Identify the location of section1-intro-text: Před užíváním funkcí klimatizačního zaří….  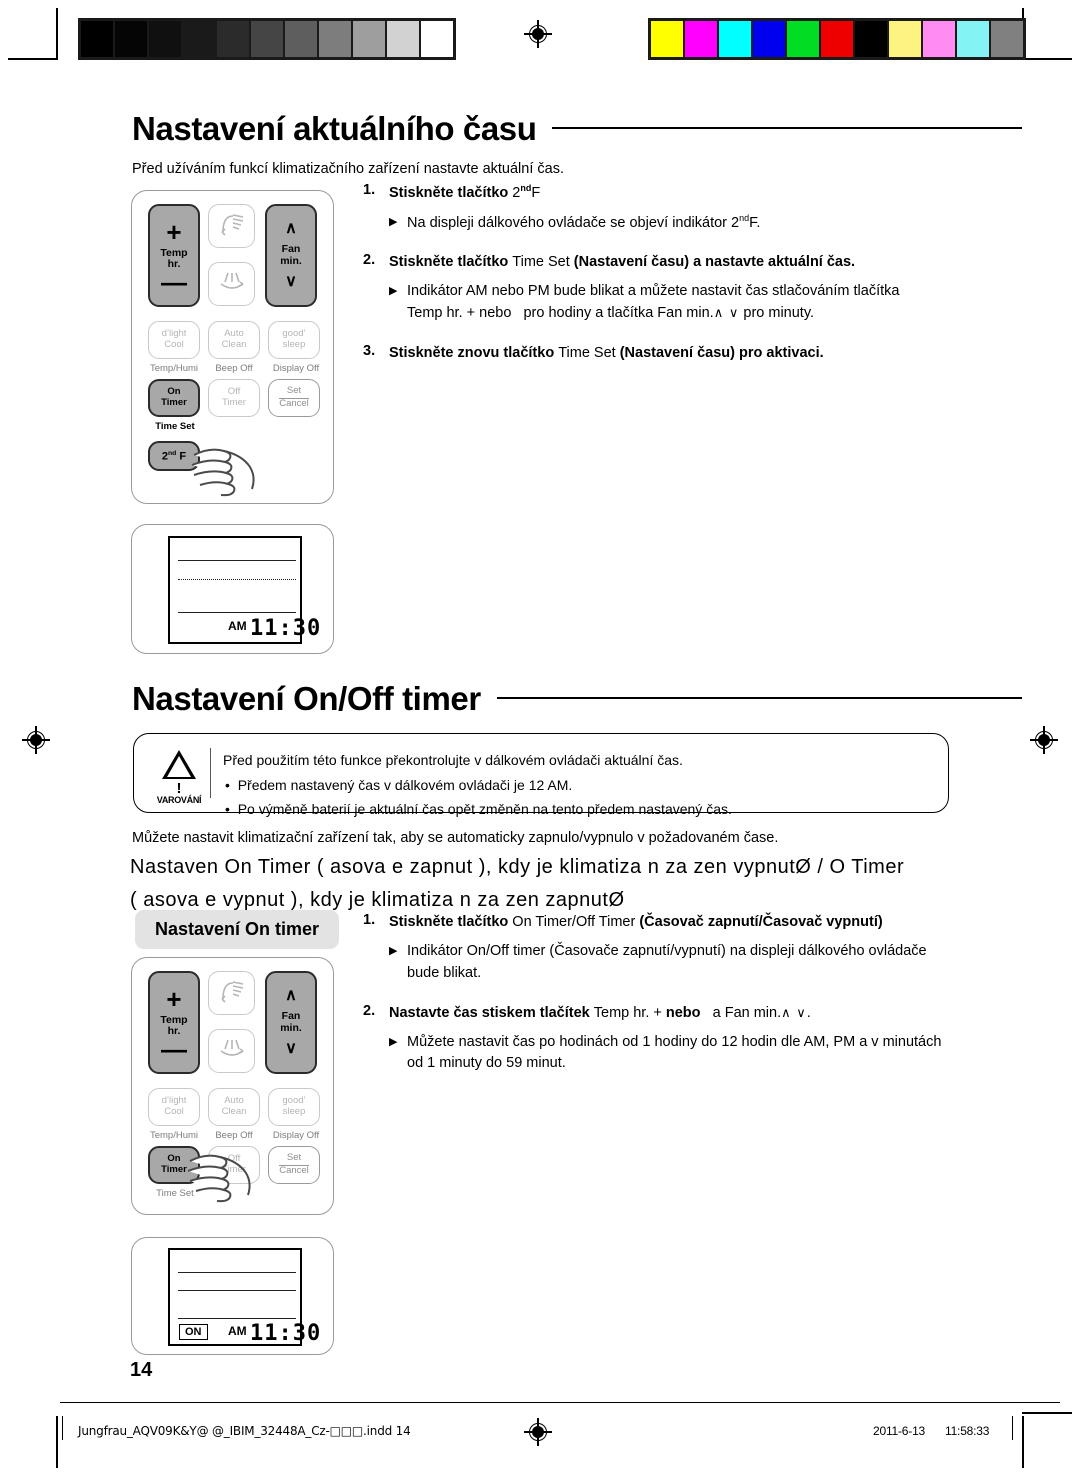
(348, 169).